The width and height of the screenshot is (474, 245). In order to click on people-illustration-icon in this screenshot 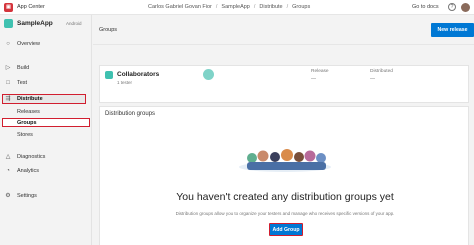, I will do `click(285, 160)`.